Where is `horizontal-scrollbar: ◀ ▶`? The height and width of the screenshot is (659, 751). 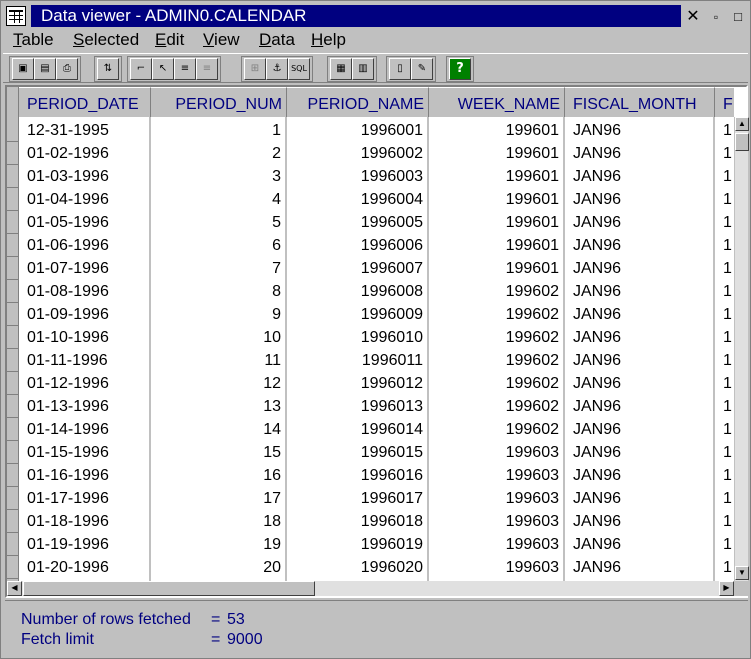
horizontal-scrollbar: ◀ ▶ is located at coordinates (370, 588).